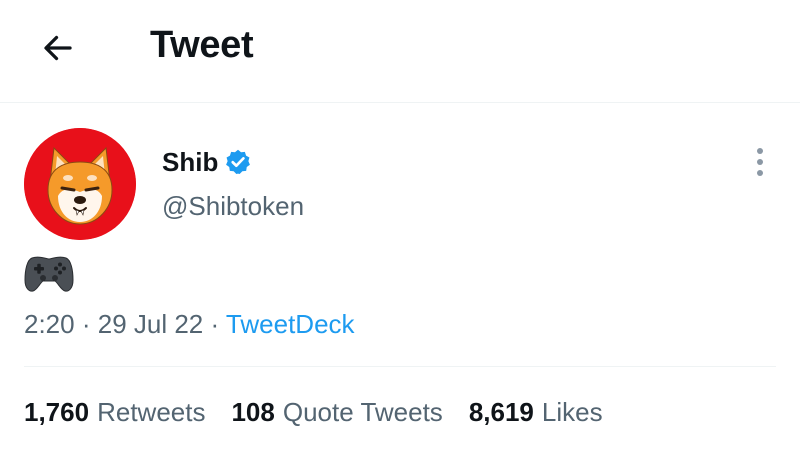 The image size is (800, 453). I want to click on more-options-button, so click(760, 162).